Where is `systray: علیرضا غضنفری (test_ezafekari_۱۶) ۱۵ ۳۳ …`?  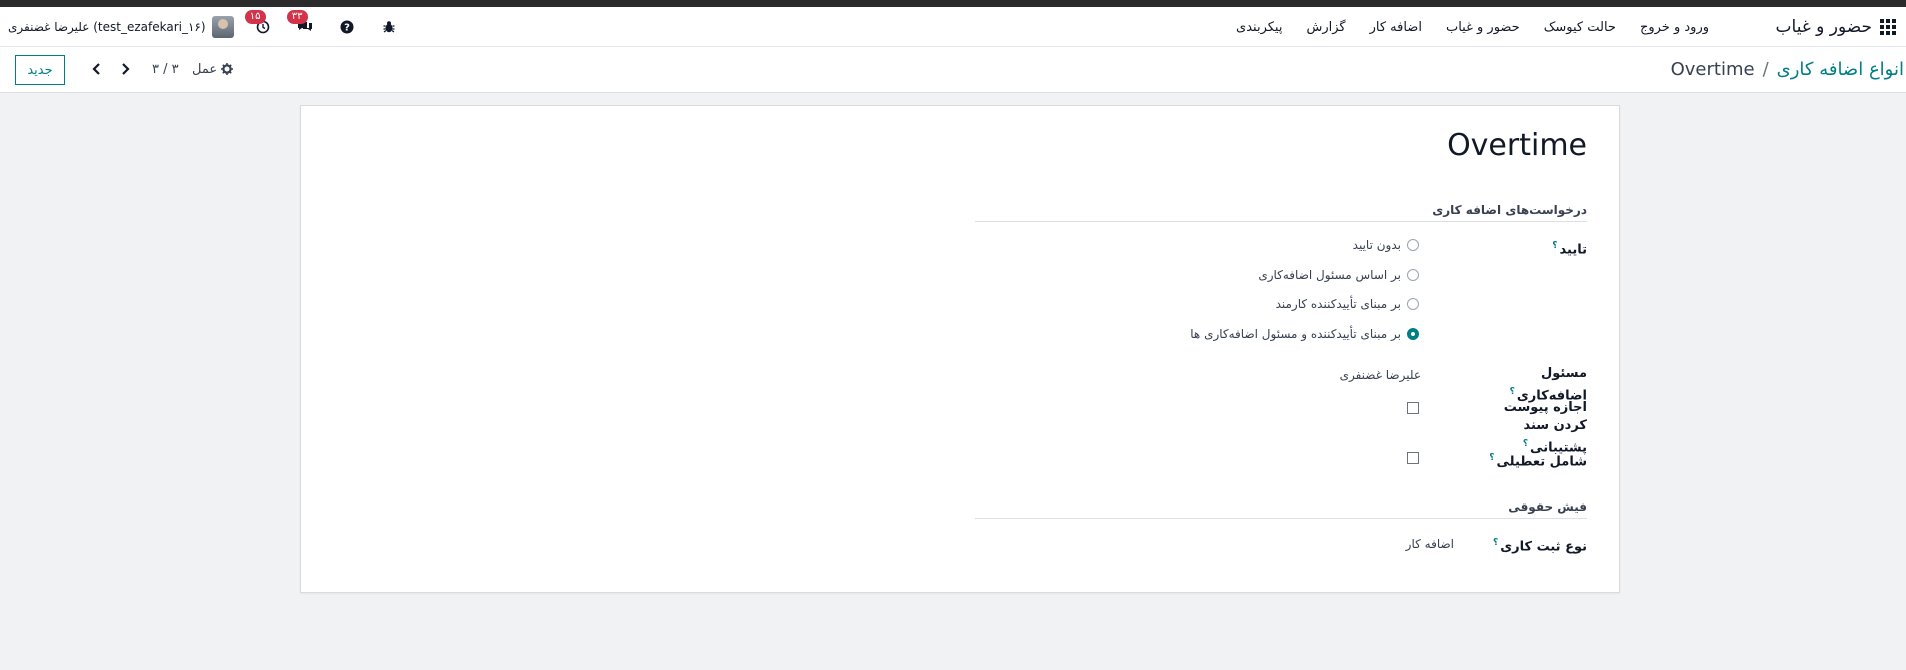
systray: علیرضا غضنفری (test_ezafekari_۱۶) ۱۵ ۳۳ … is located at coordinates (214, 27).